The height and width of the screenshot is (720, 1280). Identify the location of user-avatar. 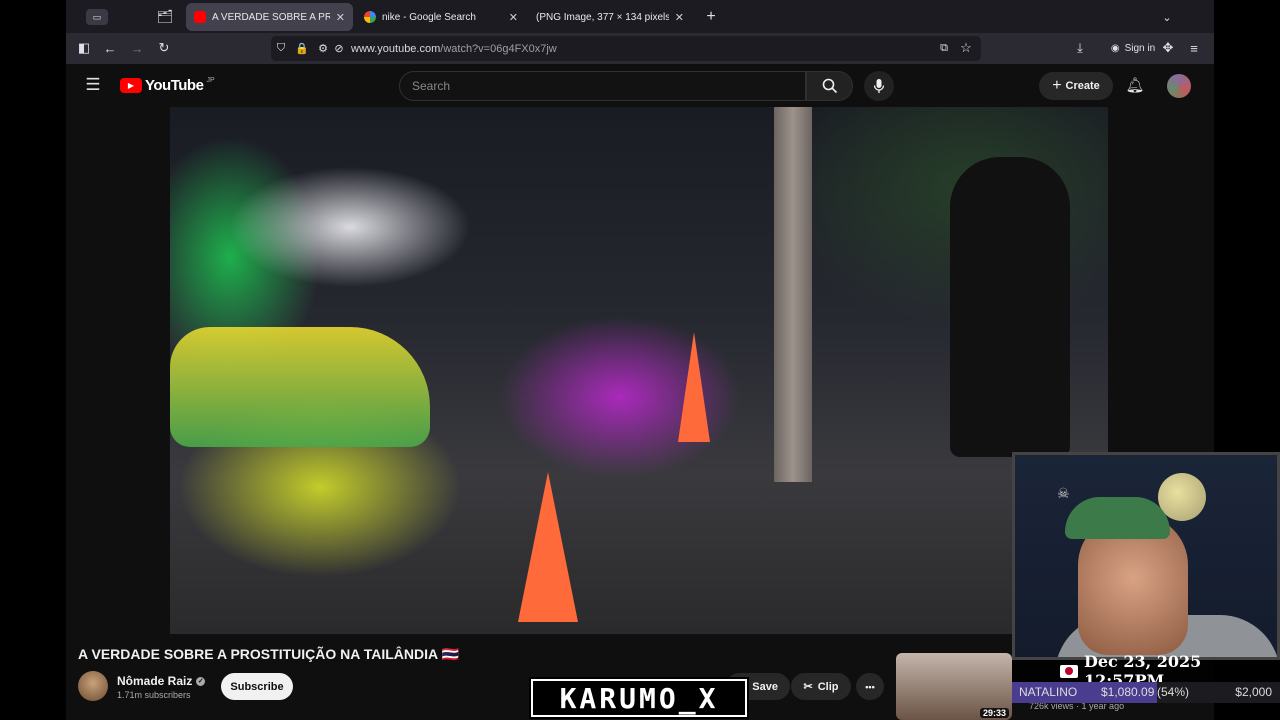
(1179, 86).